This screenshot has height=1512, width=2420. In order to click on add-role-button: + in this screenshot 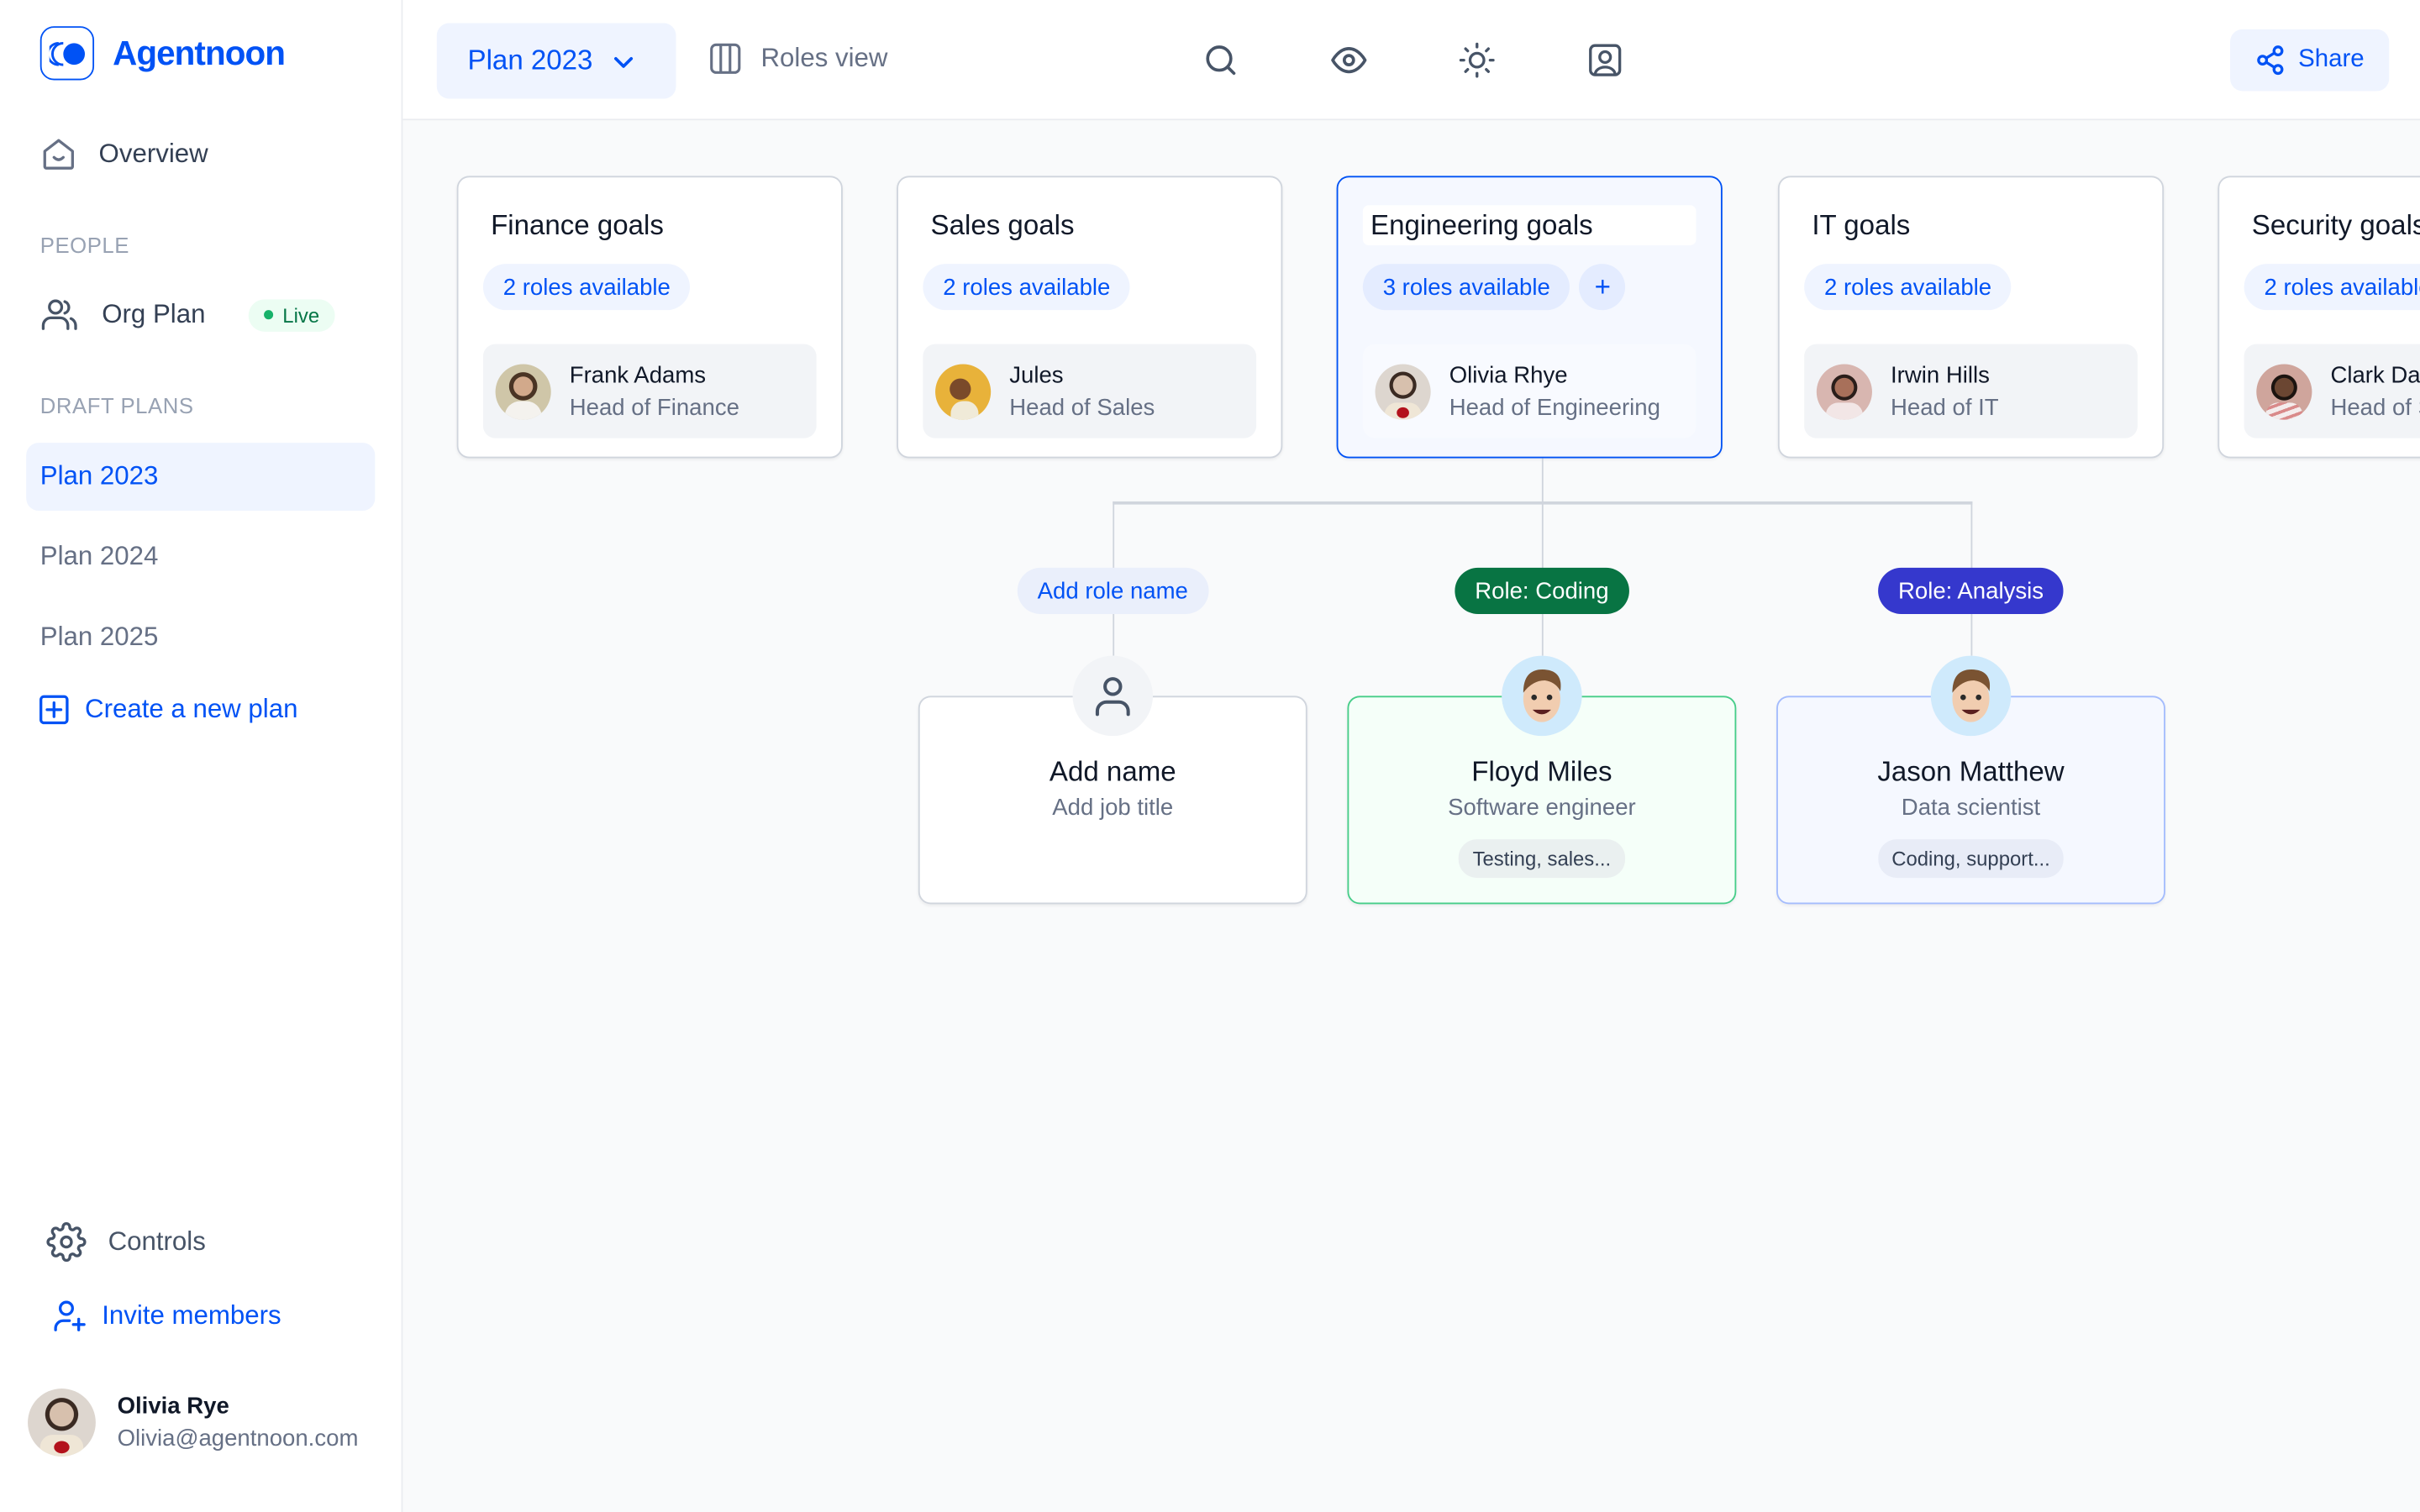, I will do `click(1602, 287)`.